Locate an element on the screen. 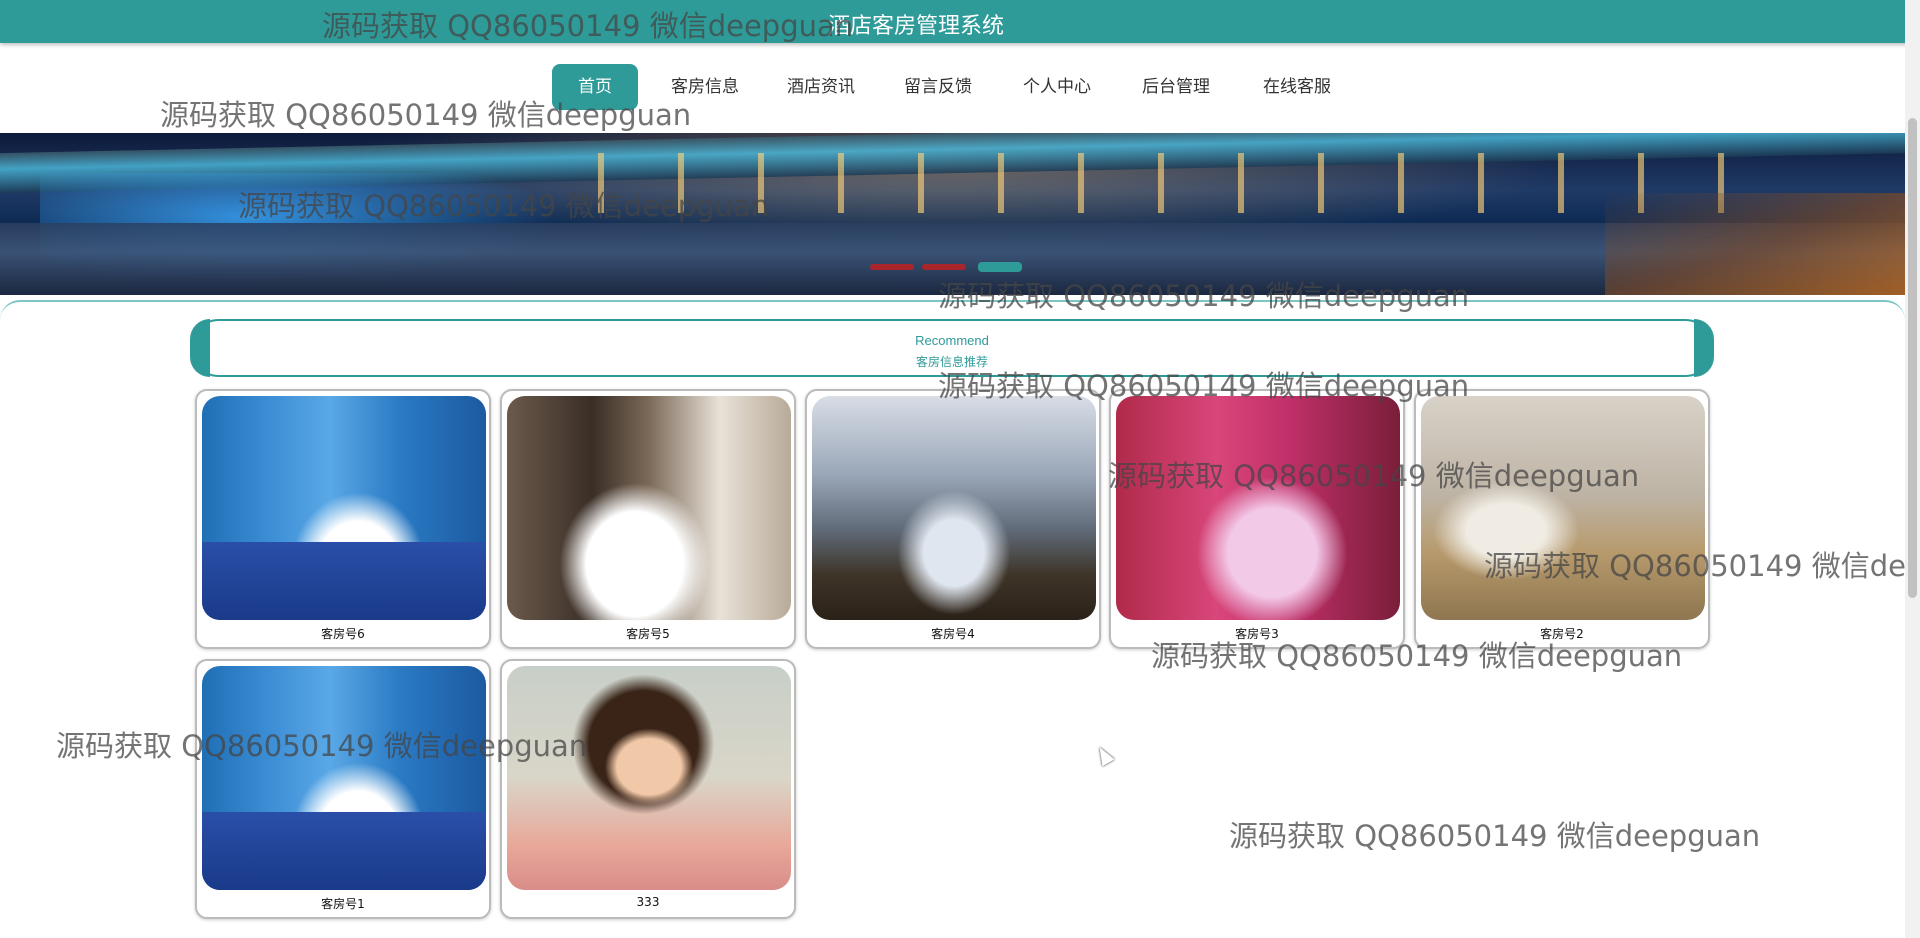 The width and height of the screenshot is (1920, 938). nav-admin: 后台管理 is located at coordinates (1176, 87).